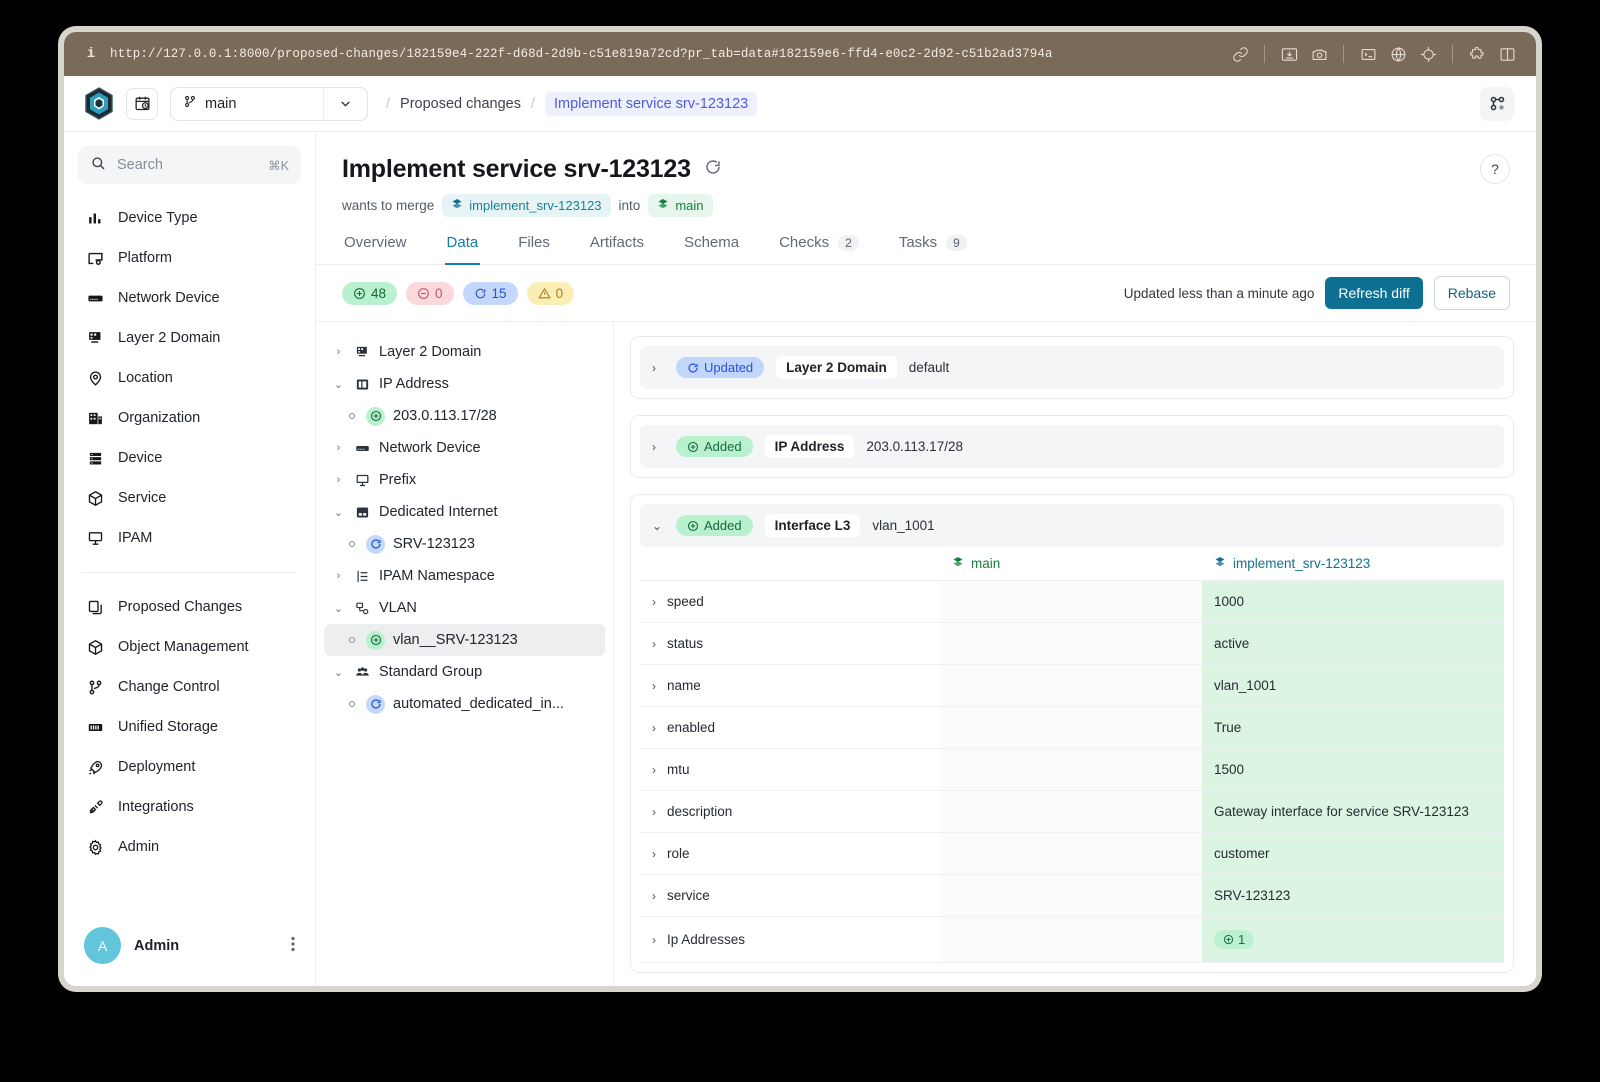 This screenshot has height=1082, width=1600. Describe the element at coordinates (189, 847) in the screenshot. I see `sidebar-item-admin: Admin` at that location.